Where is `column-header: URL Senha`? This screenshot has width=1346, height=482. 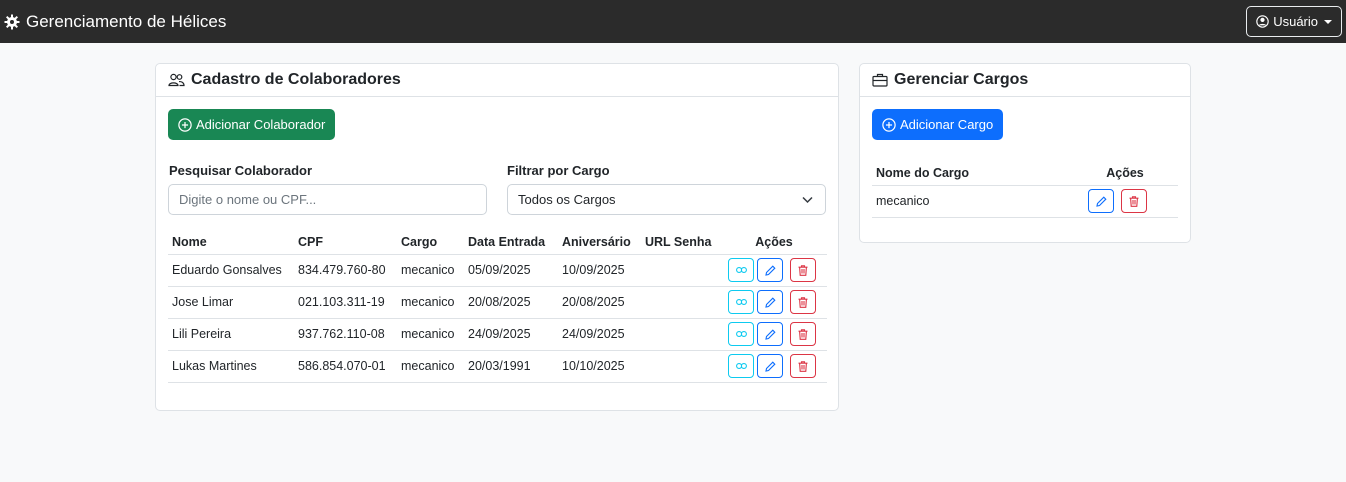 column-header: URL Senha is located at coordinates (681, 242).